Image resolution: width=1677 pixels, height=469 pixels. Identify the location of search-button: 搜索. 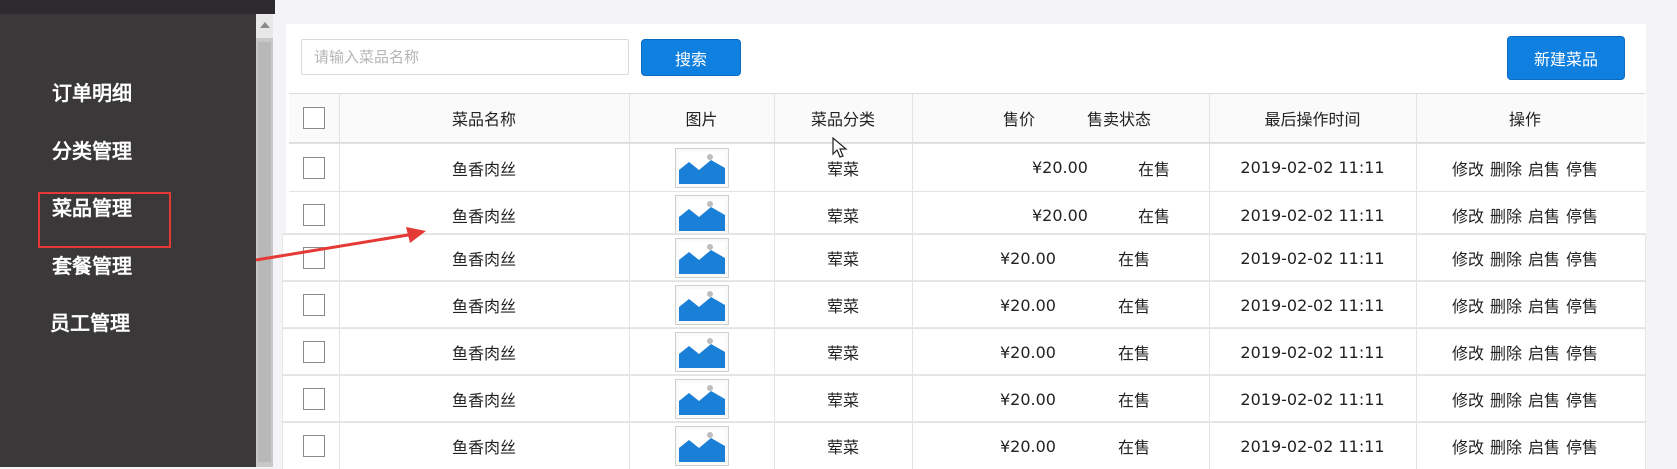
(691, 57).